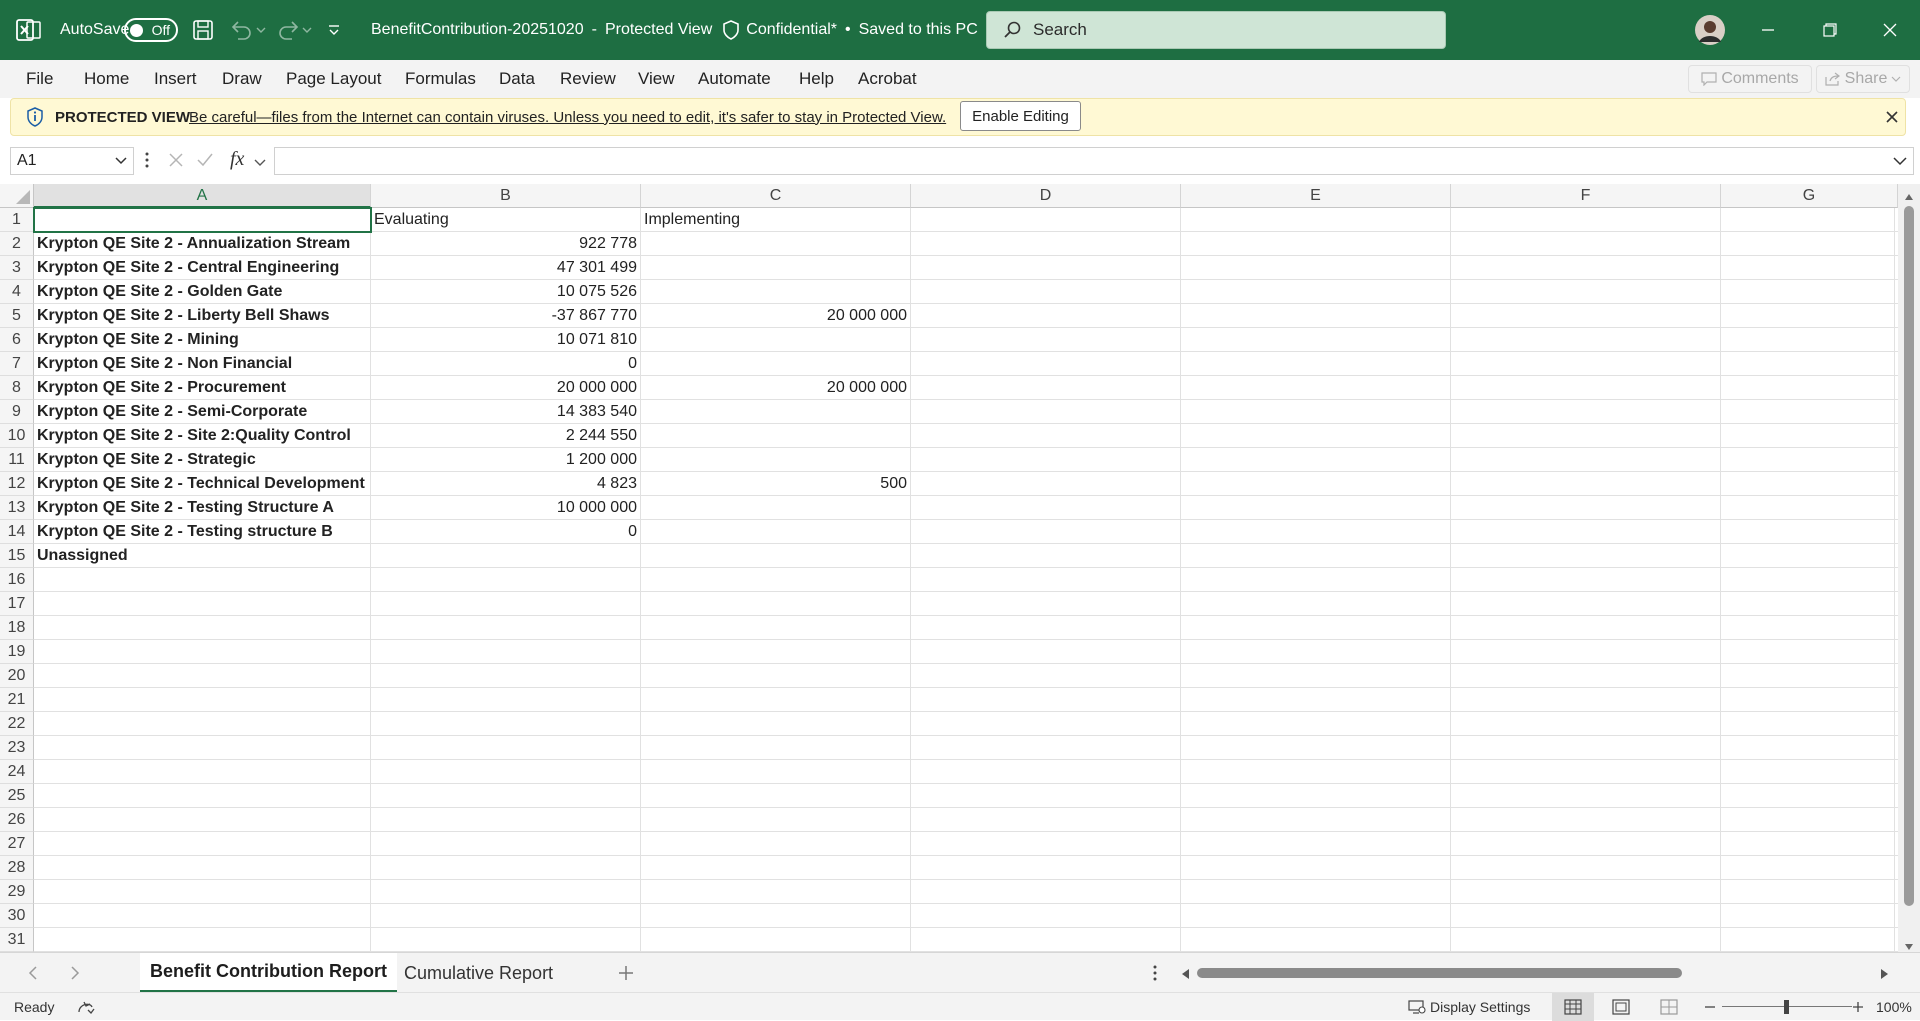  Describe the element at coordinates (505, 532) in the screenshot. I see `cell-b14: 0` at that location.